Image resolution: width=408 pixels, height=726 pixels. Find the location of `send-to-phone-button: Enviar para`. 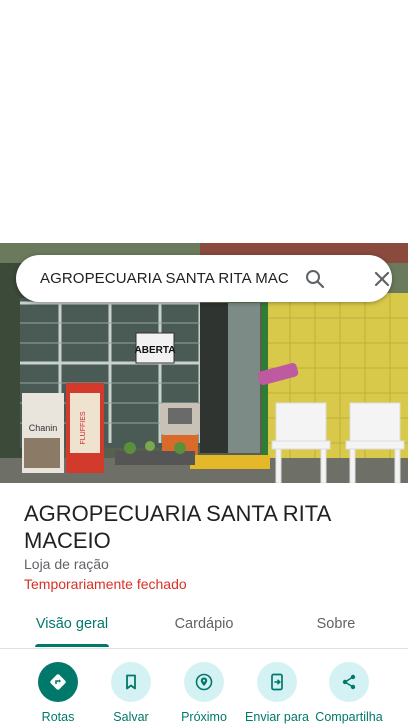

send-to-phone-button: Enviar para is located at coordinates (277, 690).